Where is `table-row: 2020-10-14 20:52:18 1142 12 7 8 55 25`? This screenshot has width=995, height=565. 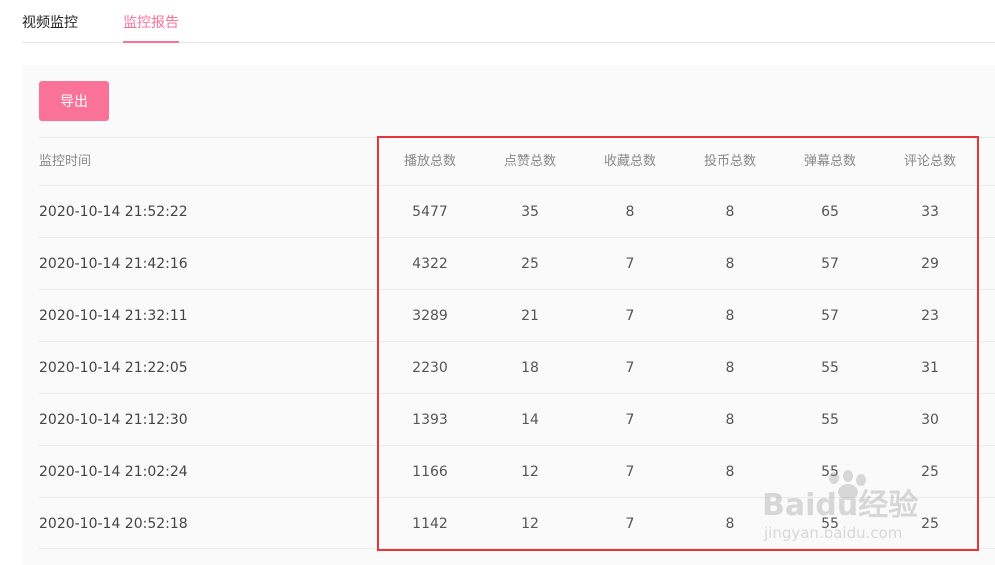
table-row: 2020-10-14 20:52:18 1142 12 7 8 55 25 is located at coordinates (517, 523).